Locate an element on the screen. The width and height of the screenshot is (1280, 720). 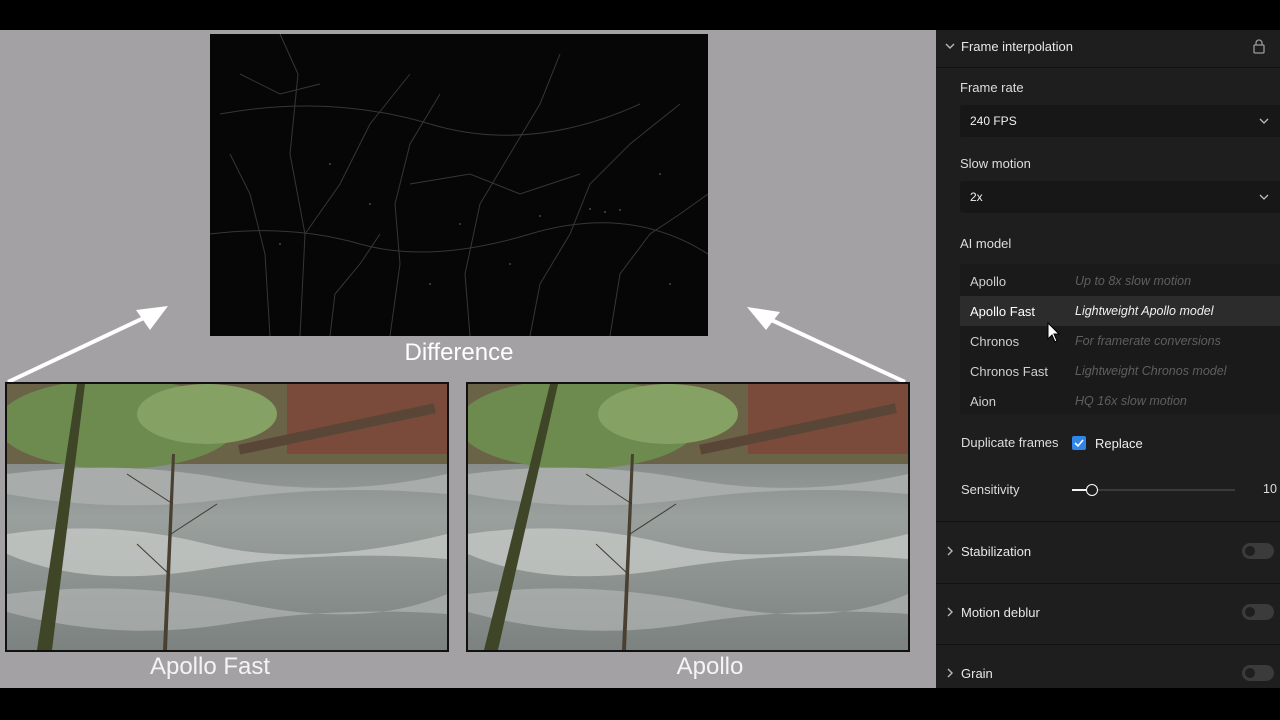
sensitivity-value: 10 is located at coordinates (1270, 489).